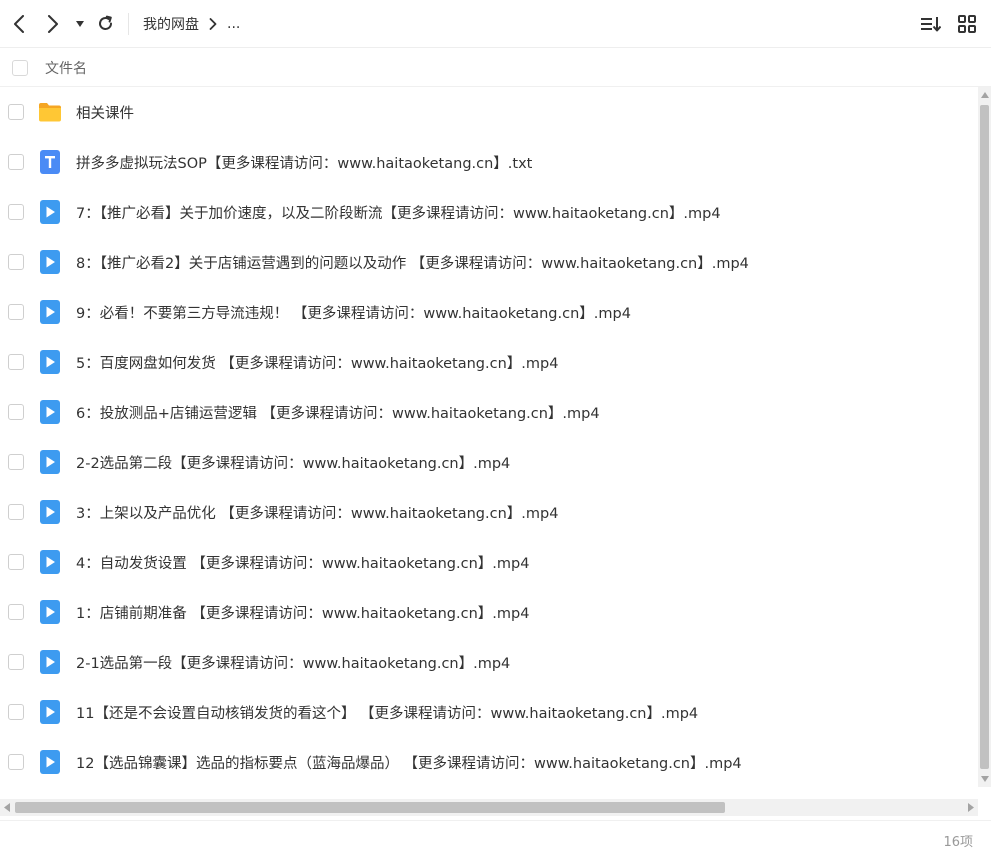  I want to click on folder-icon, so click(50, 112).